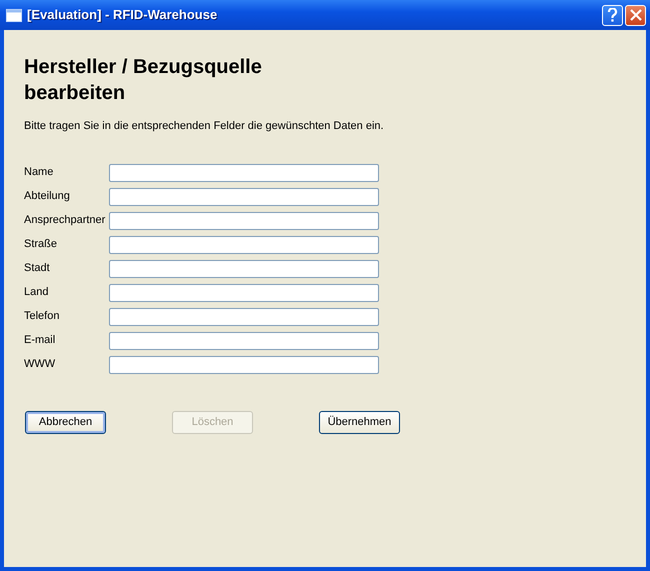  What do you see at coordinates (40, 364) in the screenshot?
I see `field-label: WWW` at bounding box center [40, 364].